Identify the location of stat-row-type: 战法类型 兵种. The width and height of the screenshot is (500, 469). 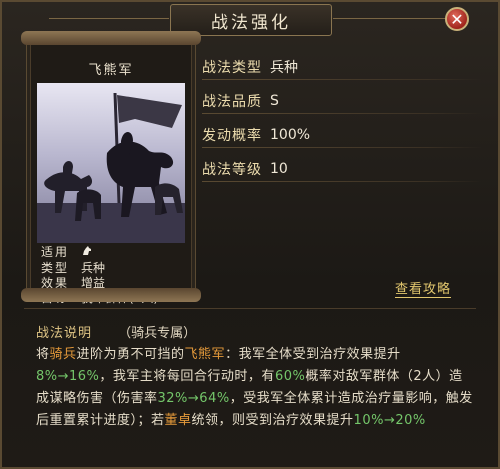
(342, 67).